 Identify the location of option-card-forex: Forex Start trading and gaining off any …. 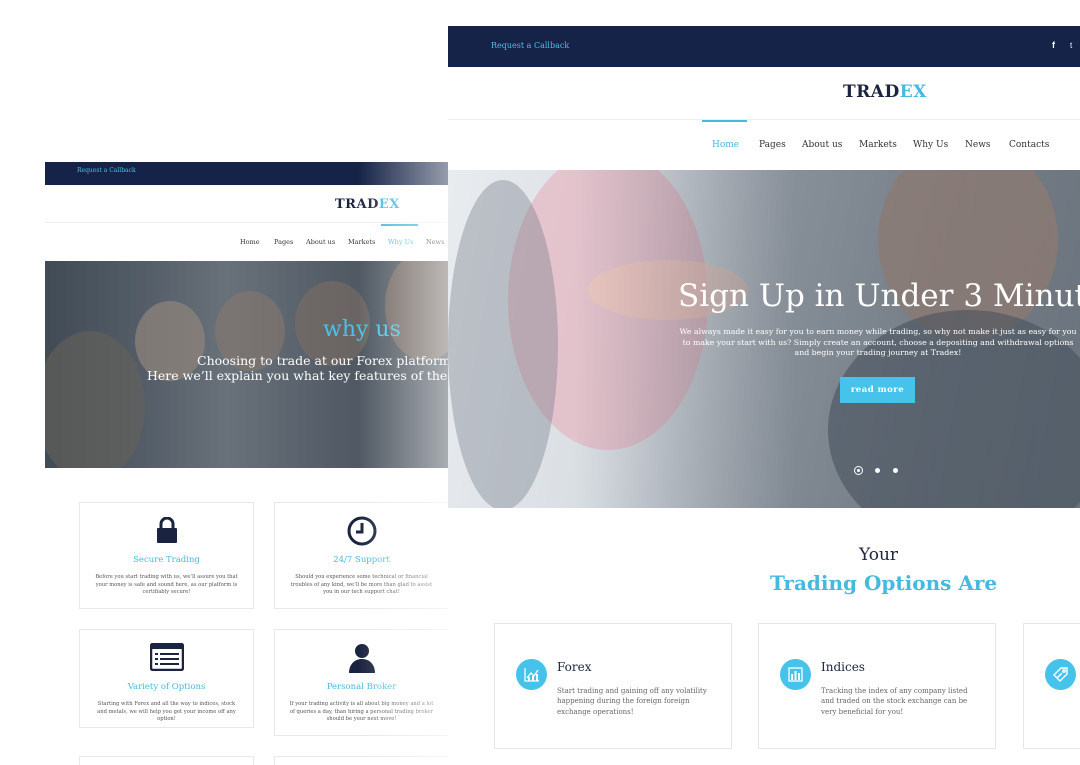
(613, 686).